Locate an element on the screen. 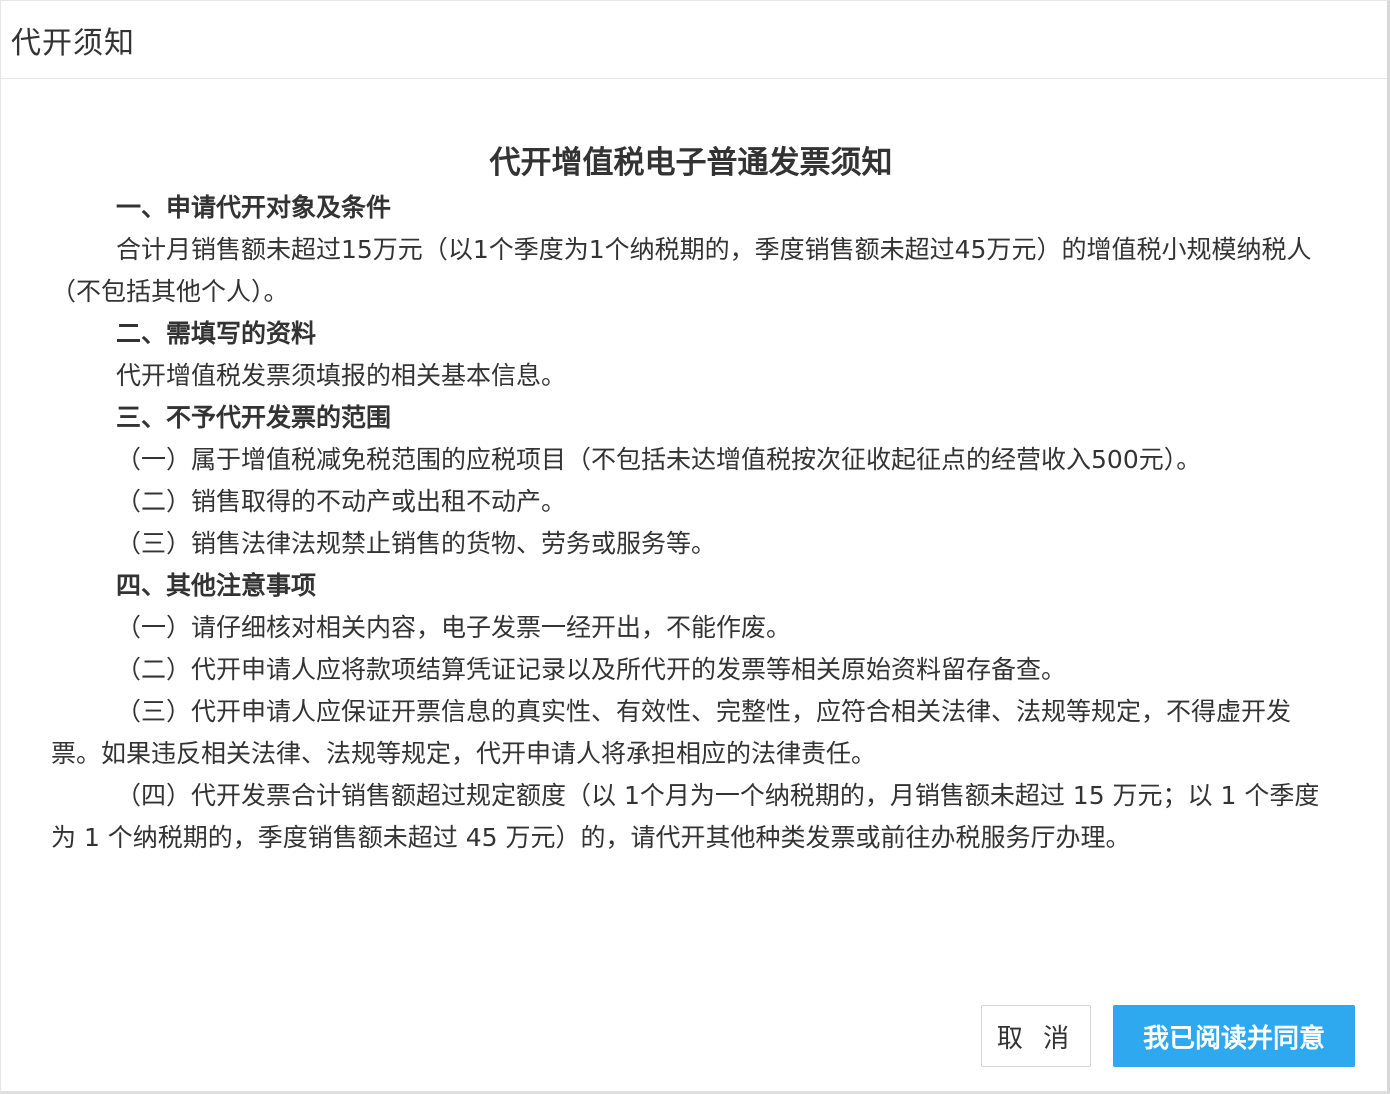 The width and height of the screenshot is (1390, 1094). section-2: 二、需填写的资料 代开增值税发票须填报的相关基本信息。 is located at coordinates (691, 355).